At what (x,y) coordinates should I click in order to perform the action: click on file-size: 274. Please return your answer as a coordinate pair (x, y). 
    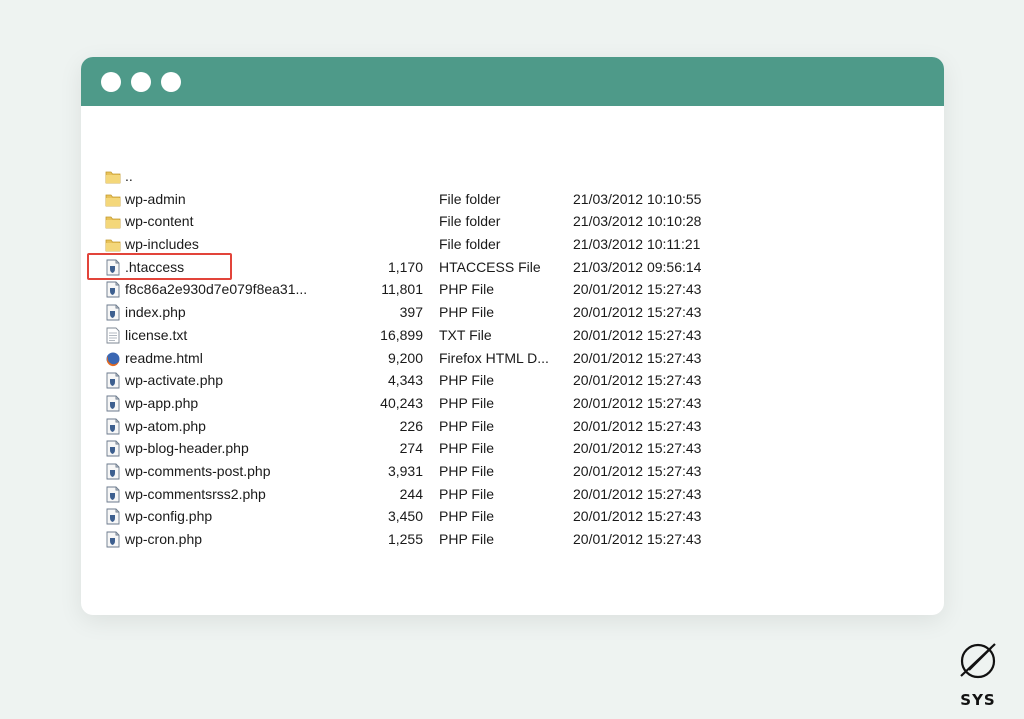
    Looking at the image, I should click on (411, 448).